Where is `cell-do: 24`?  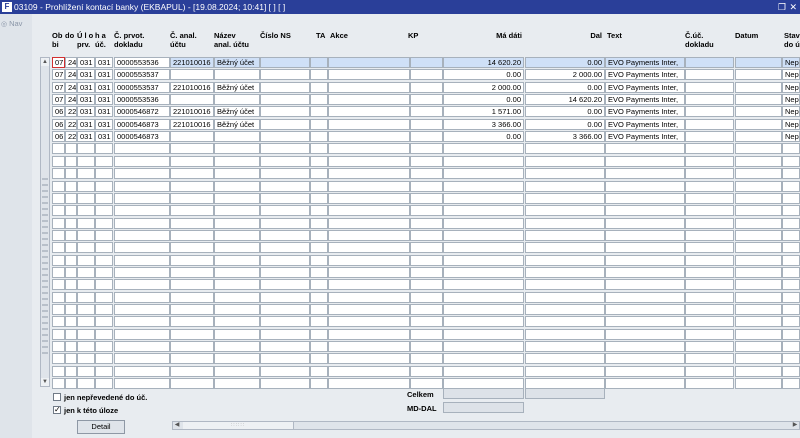
cell-do: 24 is located at coordinates (71, 75).